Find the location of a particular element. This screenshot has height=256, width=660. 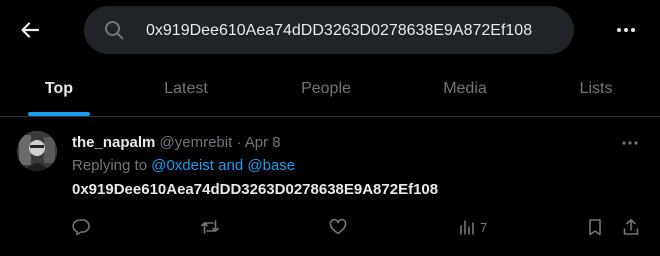

reply-button is located at coordinates (83, 227).